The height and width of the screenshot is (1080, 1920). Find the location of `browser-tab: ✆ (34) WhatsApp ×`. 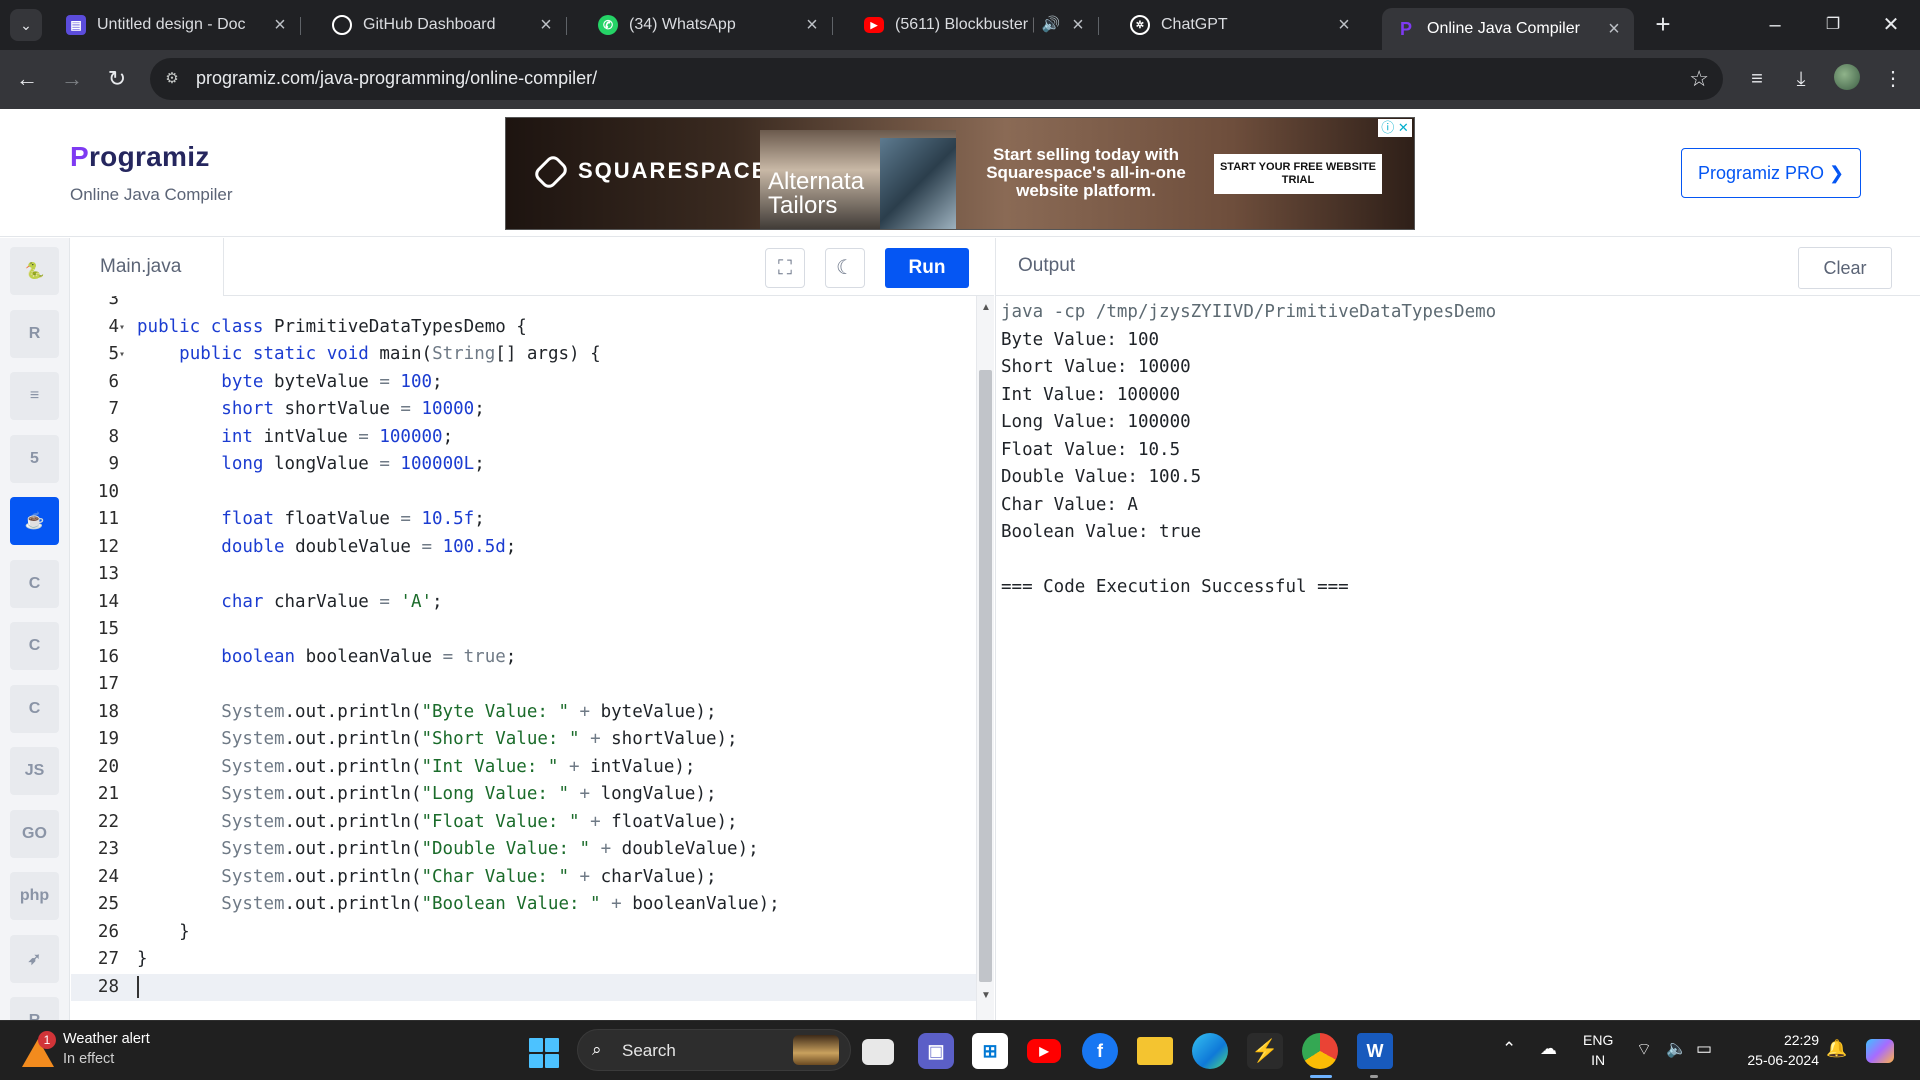

browser-tab: ✆ (34) WhatsApp × is located at coordinates (708, 25).